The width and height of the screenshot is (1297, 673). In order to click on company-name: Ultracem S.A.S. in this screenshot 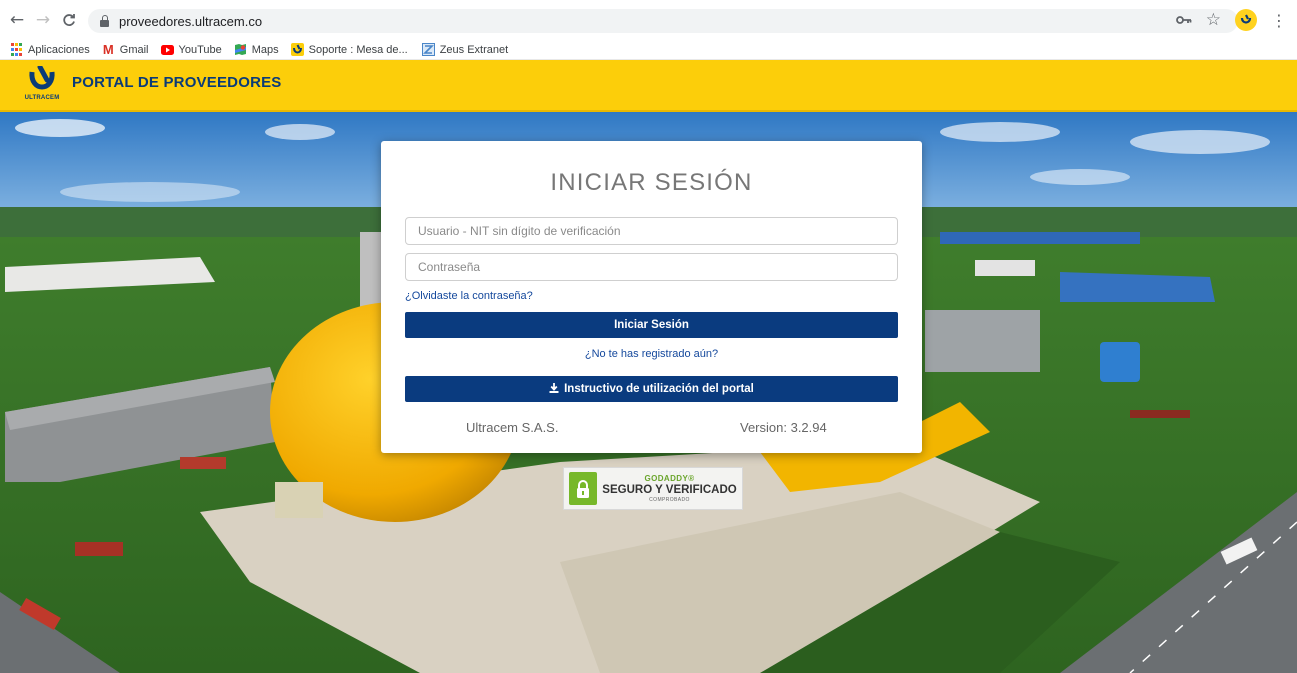, I will do `click(512, 427)`.